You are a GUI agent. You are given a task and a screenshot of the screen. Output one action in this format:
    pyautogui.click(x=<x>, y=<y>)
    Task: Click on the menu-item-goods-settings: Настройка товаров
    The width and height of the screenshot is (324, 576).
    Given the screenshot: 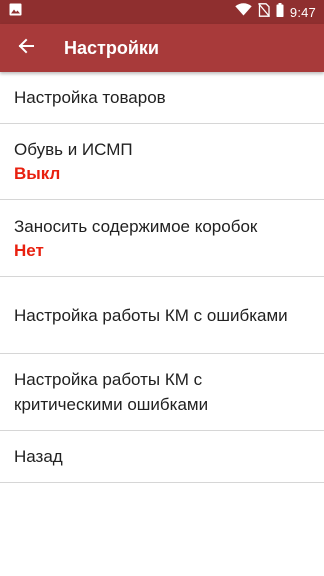 What is the action you would take?
    pyautogui.click(x=162, y=98)
    